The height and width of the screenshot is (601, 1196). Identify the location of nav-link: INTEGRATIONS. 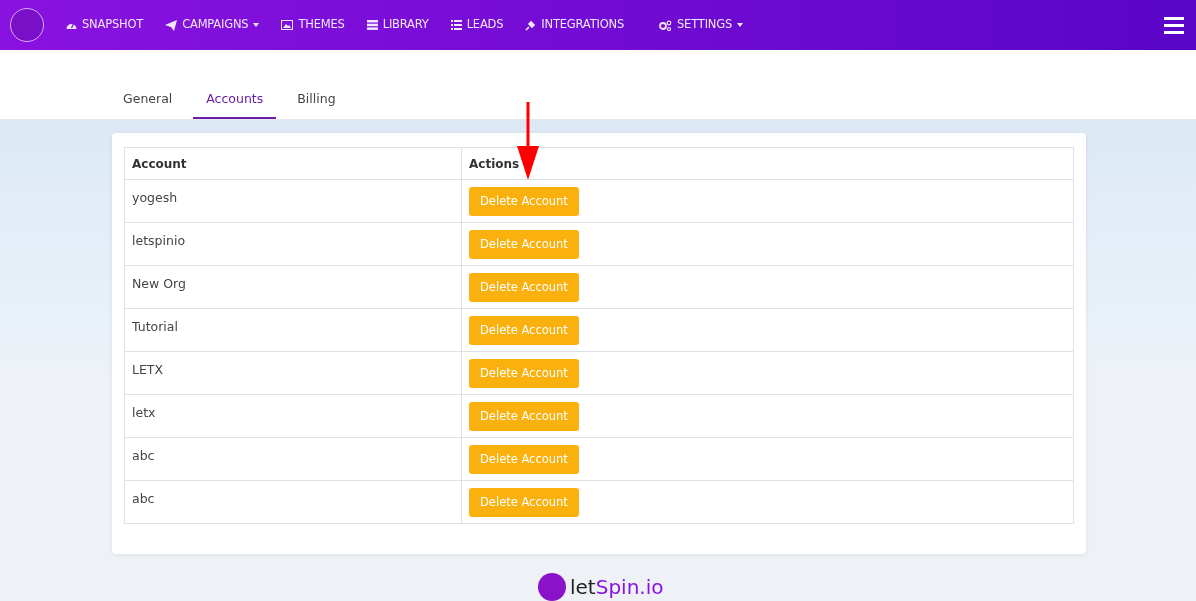
(574, 25).